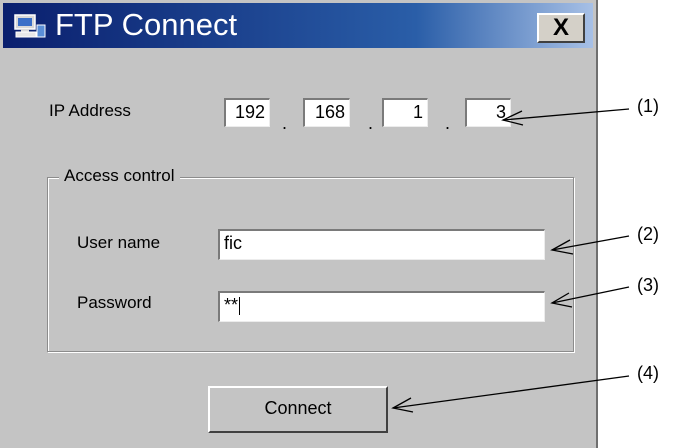 The width and height of the screenshot is (693, 448). What do you see at coordinates (648, 285) in the screenshot?
I see `callout-label-3: (3)` at bounding box center [648, 285].